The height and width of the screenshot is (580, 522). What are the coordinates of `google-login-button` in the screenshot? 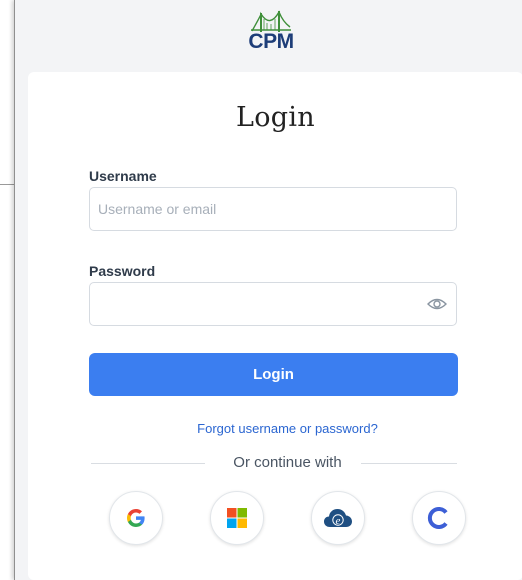 It's located at (136, 518).